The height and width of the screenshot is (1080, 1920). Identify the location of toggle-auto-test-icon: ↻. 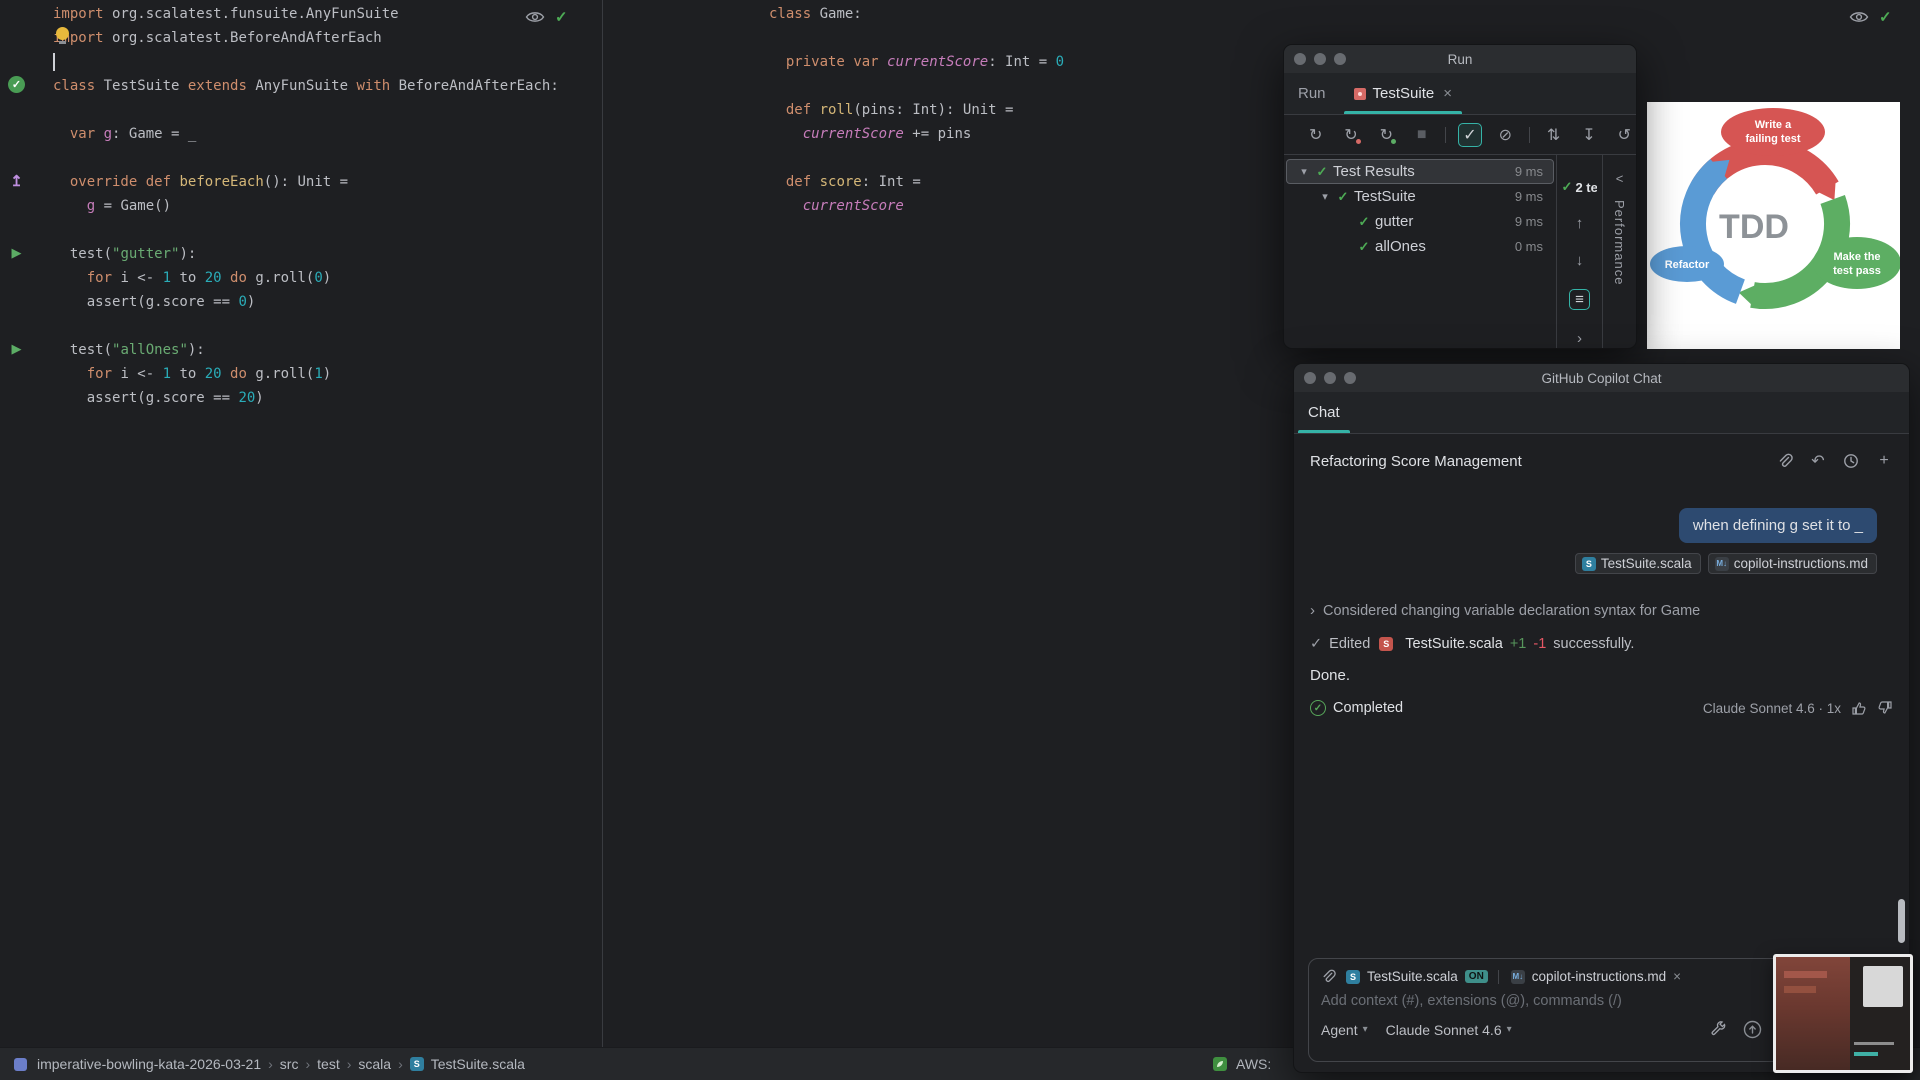
(1386, 135).